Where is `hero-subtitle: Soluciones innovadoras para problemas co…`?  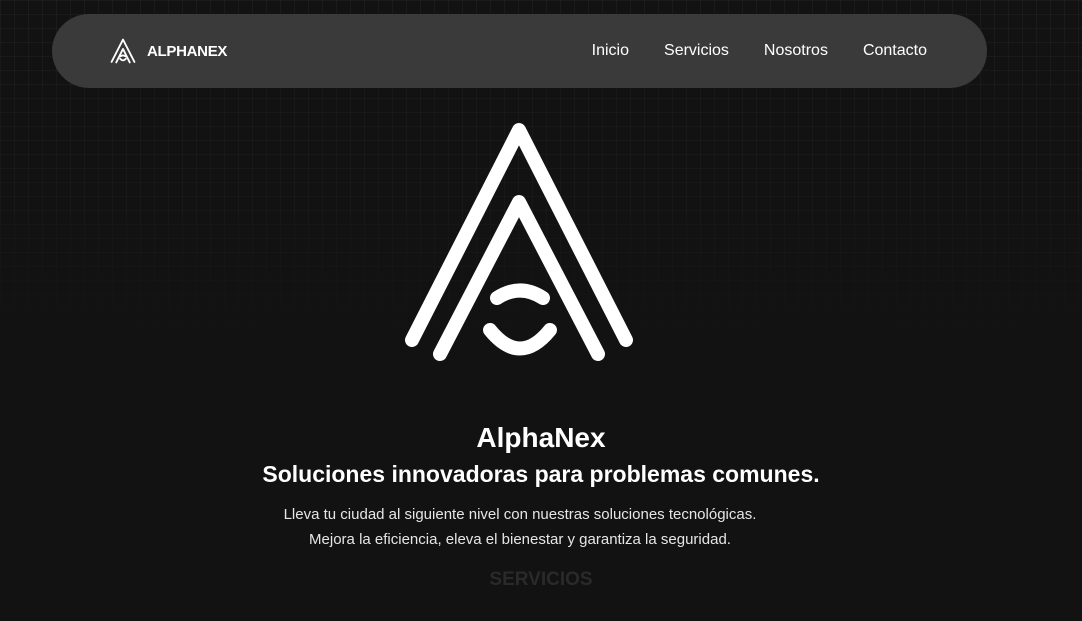
hero-subtitle: Soluciones innovadoras para problemas co… is located at coordinates (541, 474).